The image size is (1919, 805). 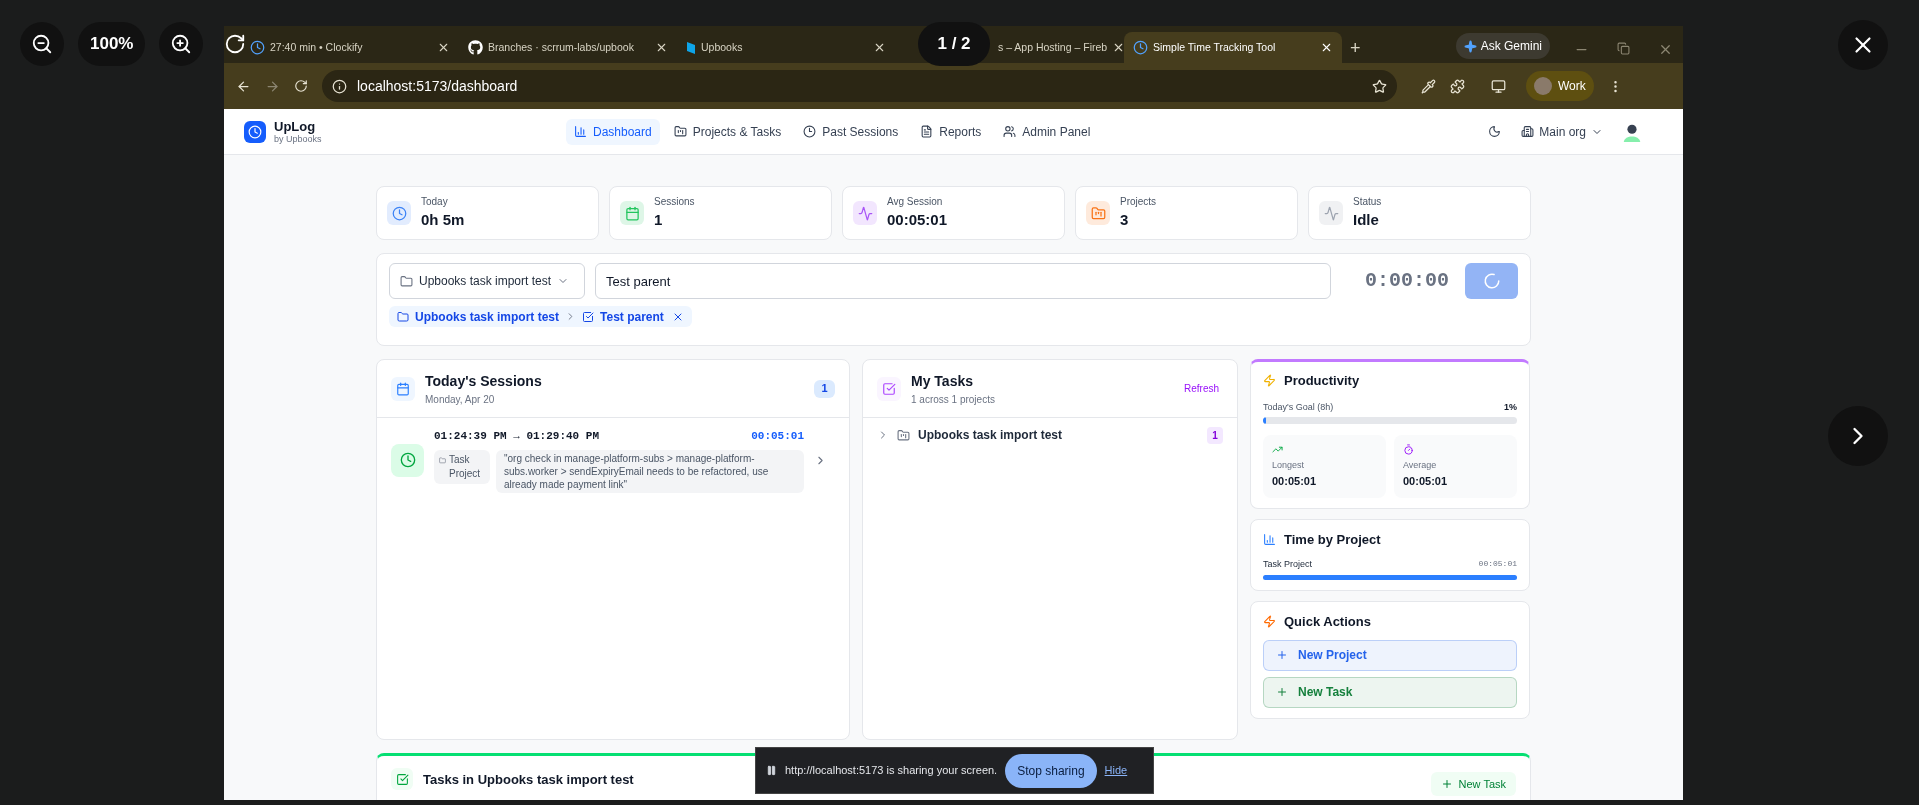 I want to click on bookmark-icon, so click(x=1379, y=86).